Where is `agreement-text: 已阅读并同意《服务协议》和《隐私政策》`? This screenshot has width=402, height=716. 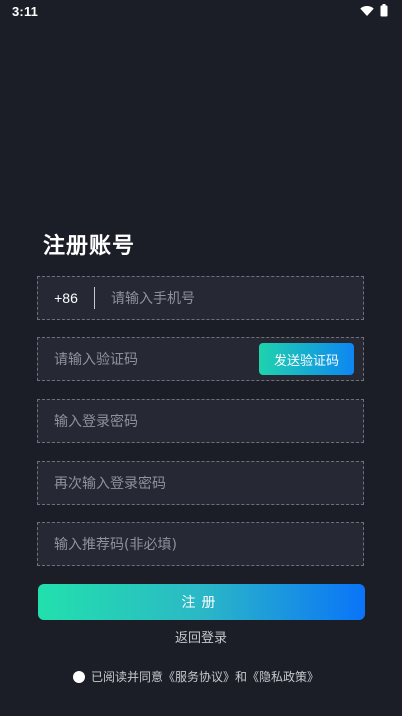 agreement-text: 已阅读并同意《服务协议》和《隐私政策》 is located at coordinates (205, 676).